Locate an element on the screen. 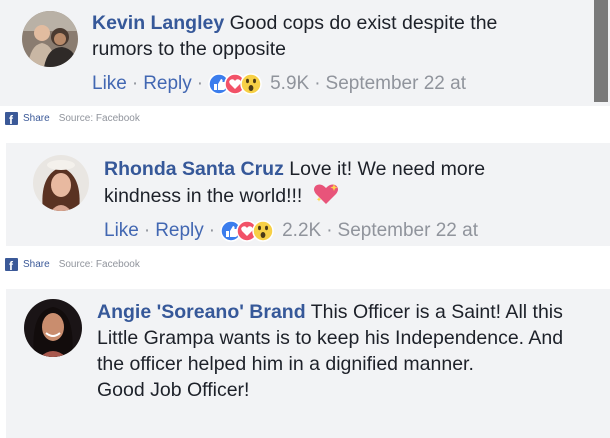 This screenshot has height=438, width=610. scrollbar is located at coordinates (601, 51).